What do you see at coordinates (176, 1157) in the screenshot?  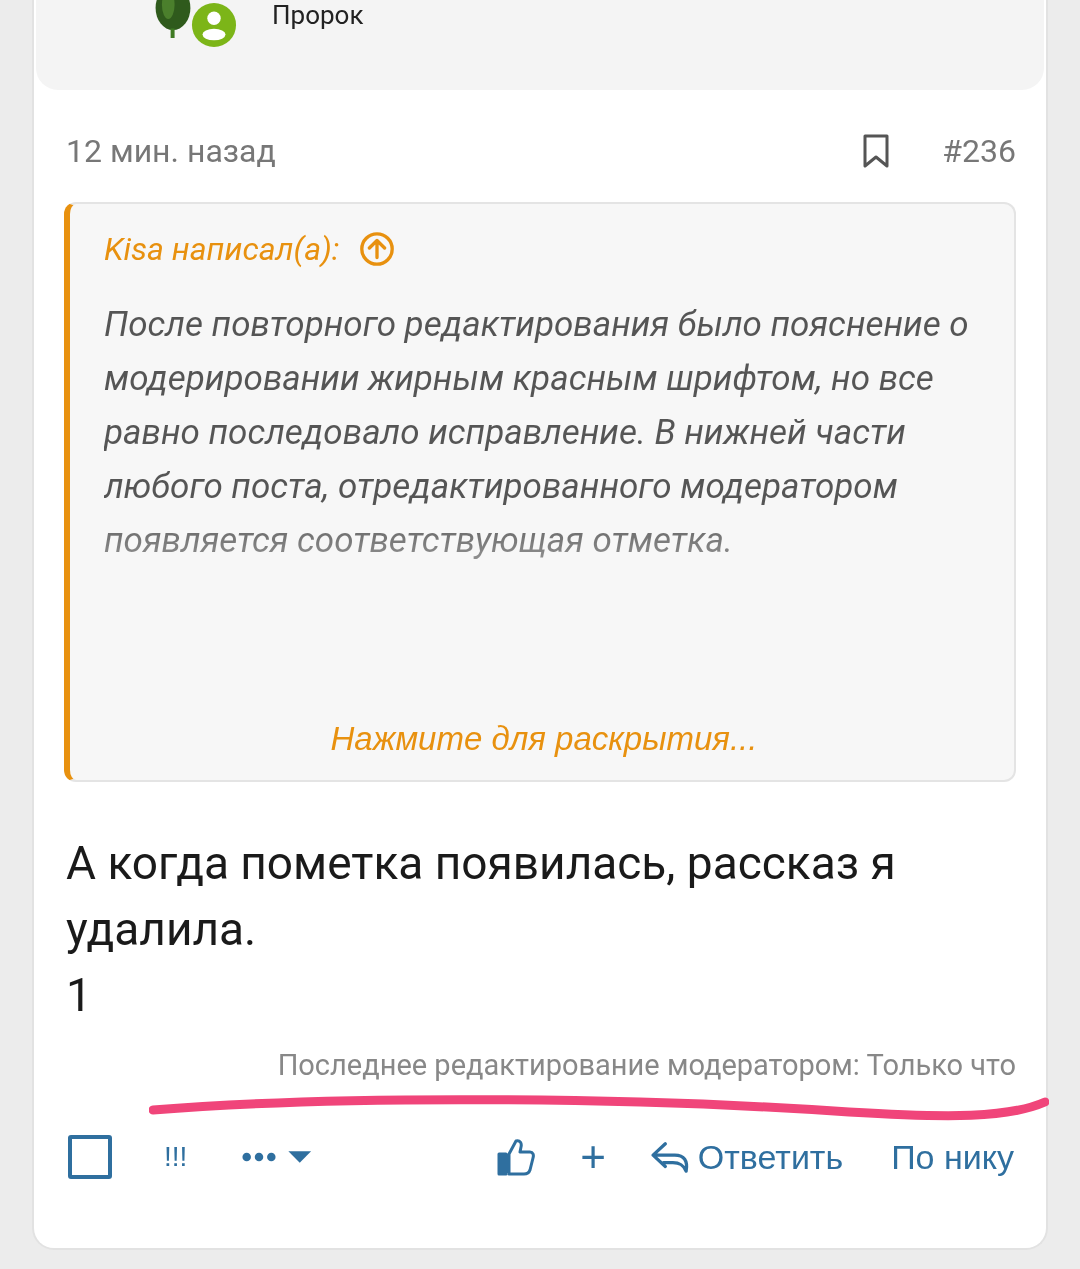 I see `report-button: !!!` at bounding box center [176, 1157].